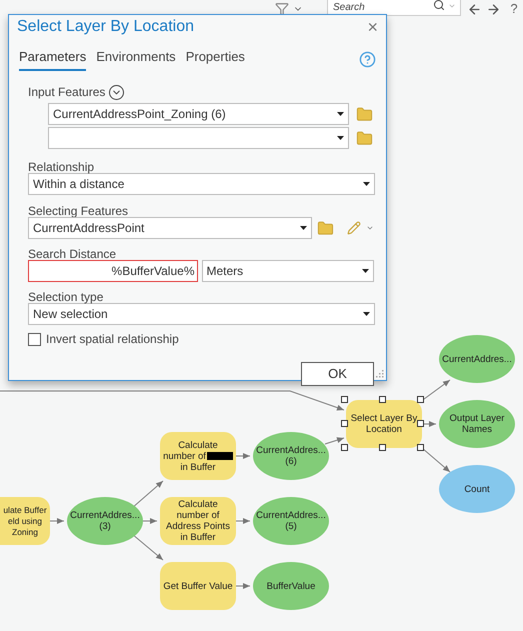 The height and width of the screenshot is (631, 523). What do you see at coordinates (215, 59) in the screenshot?
I see `tab: Properties` at bounding box center [215, 59].